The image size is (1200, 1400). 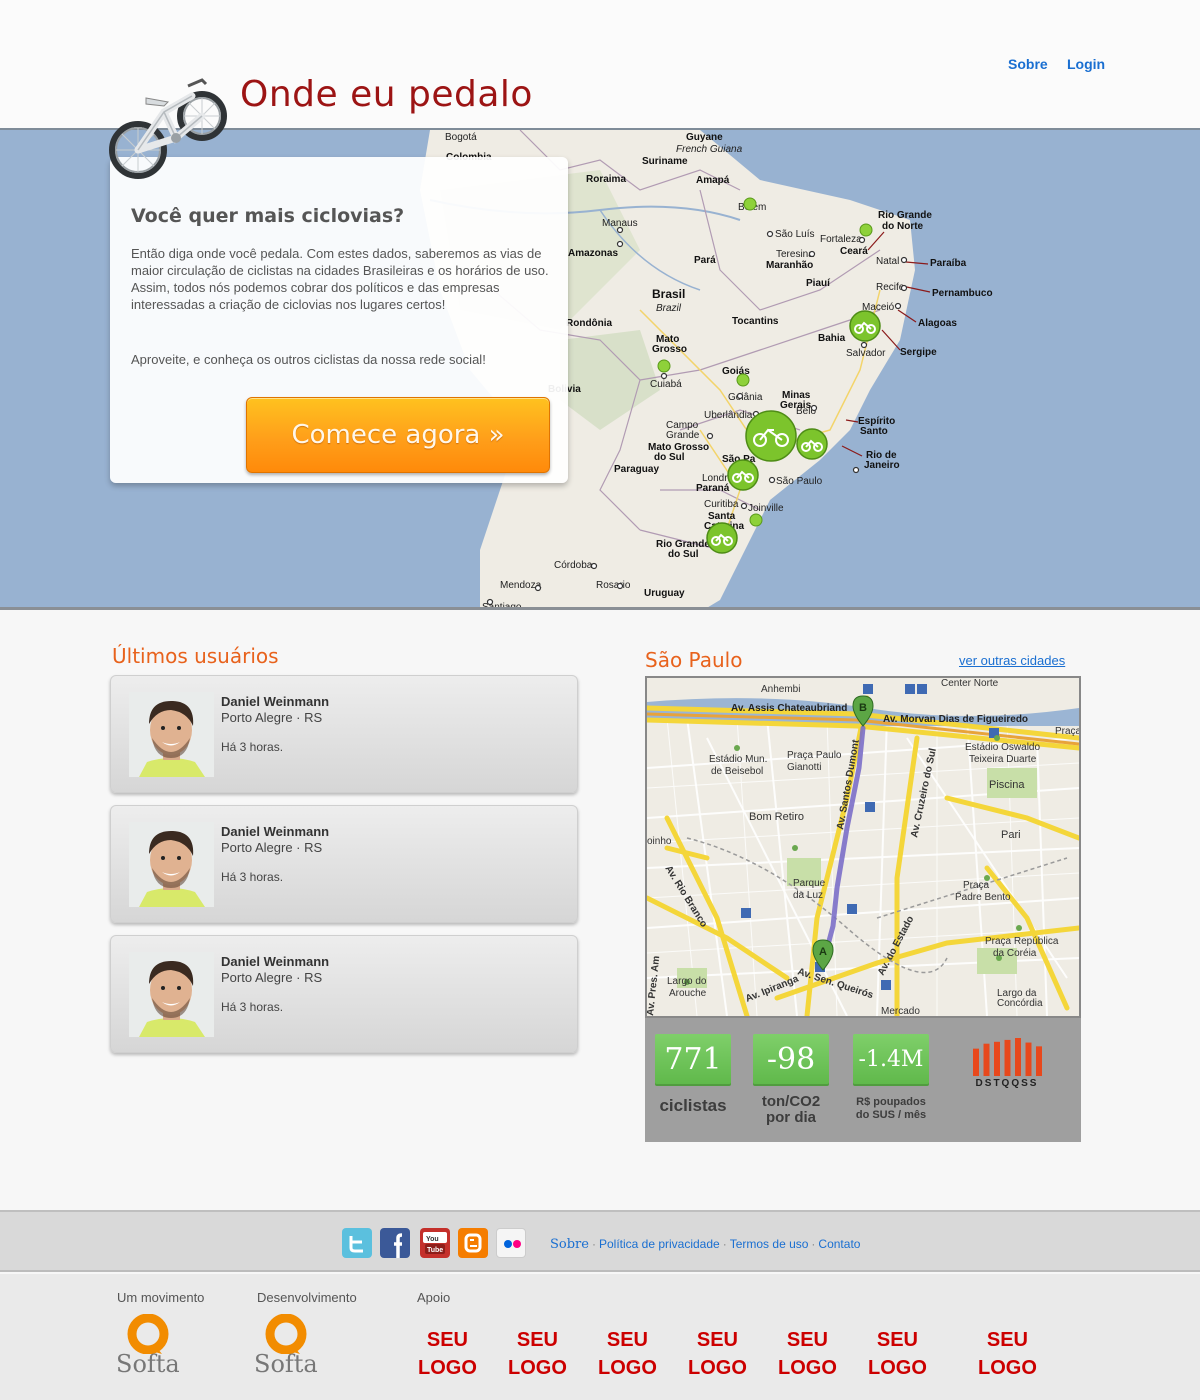 What do you see at coordinates (854, 251) in the screenshot?
I see `map-label: Ceará` at bounding box center [854, 251].